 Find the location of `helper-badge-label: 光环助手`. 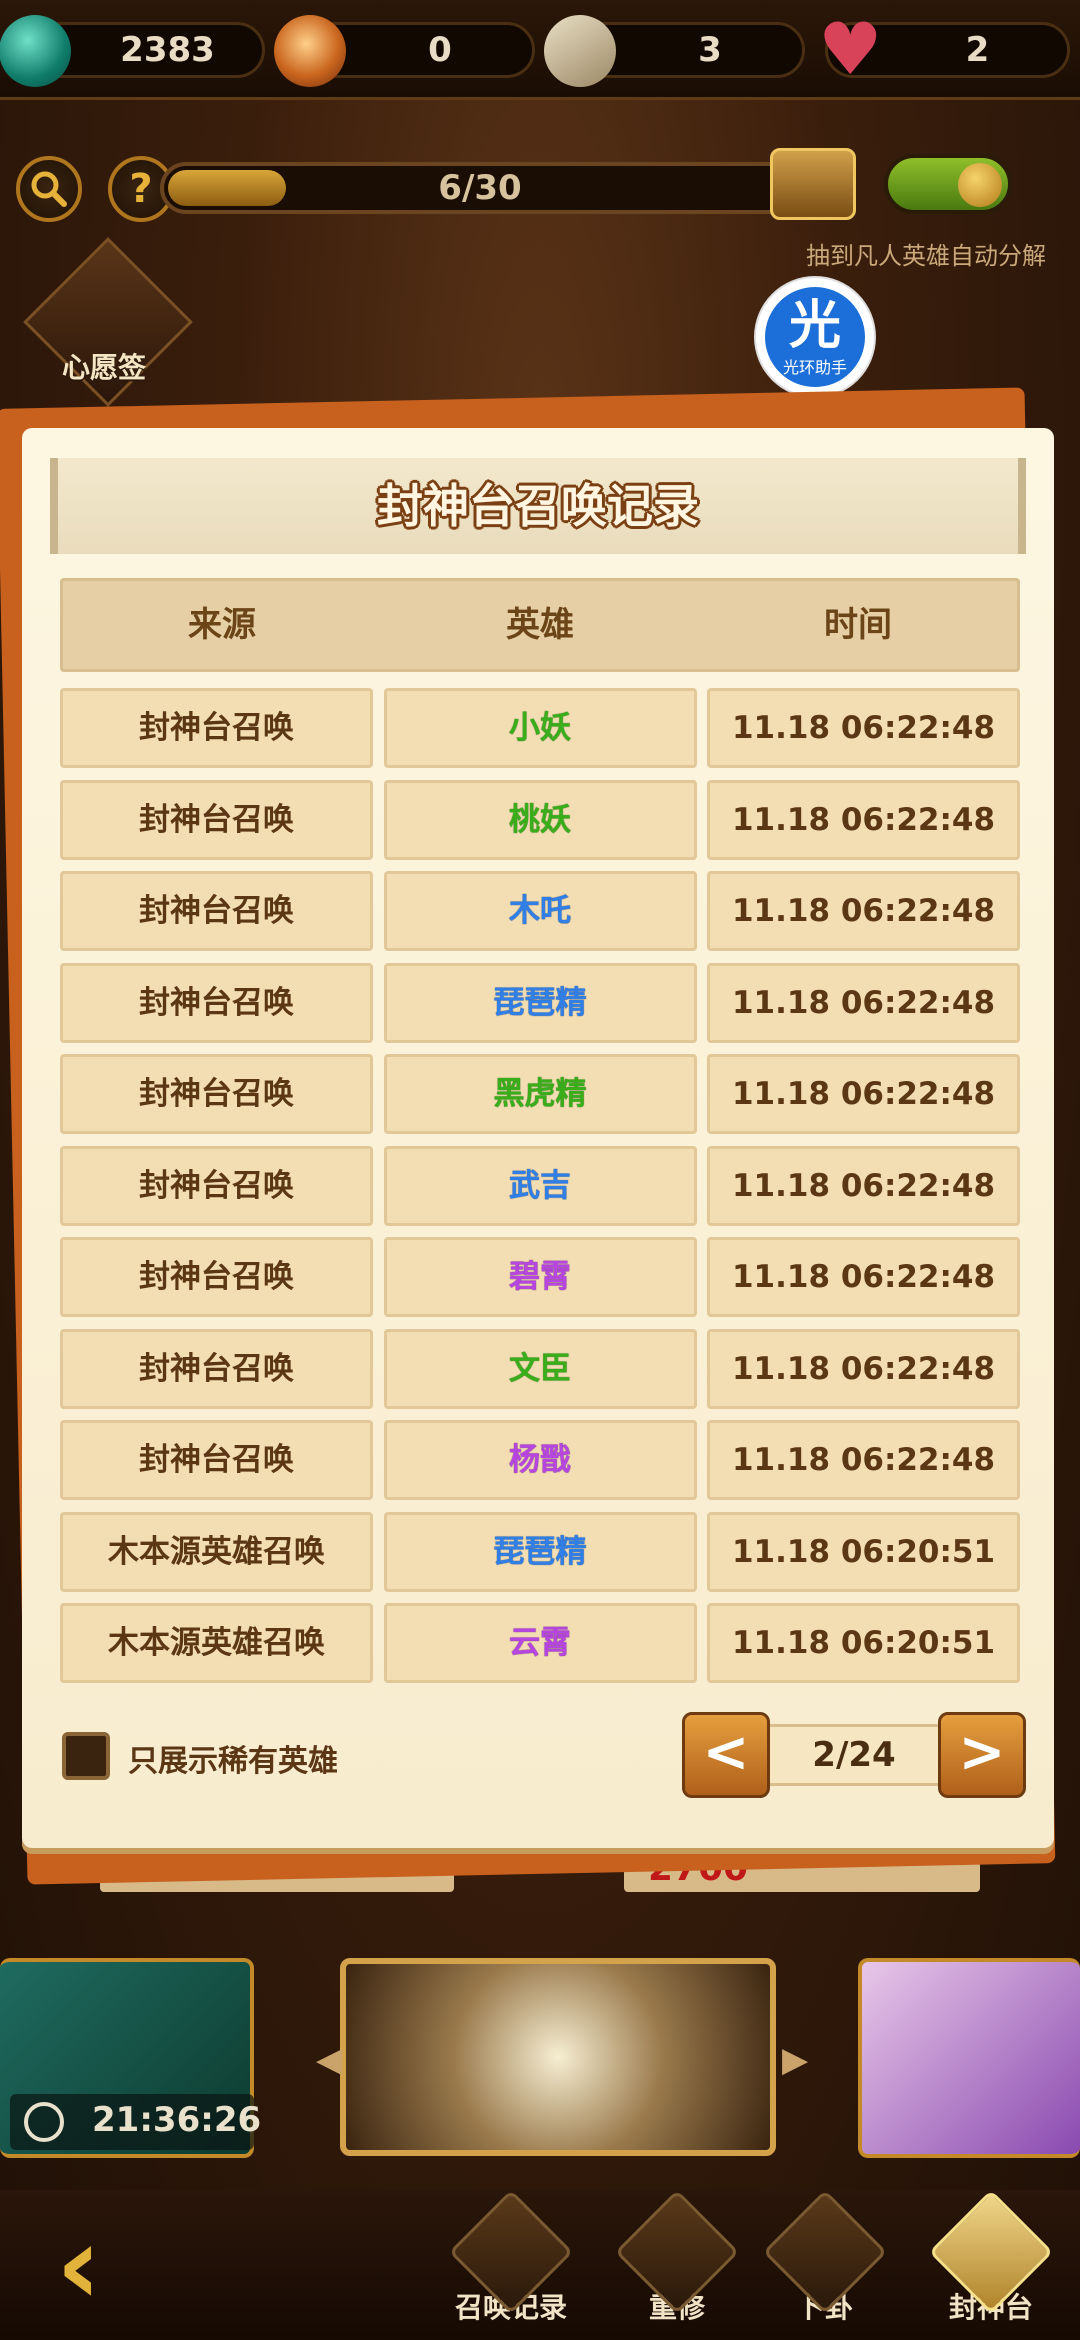

helper-badge-label: 光环助手 is located at coordinates (814, 367).